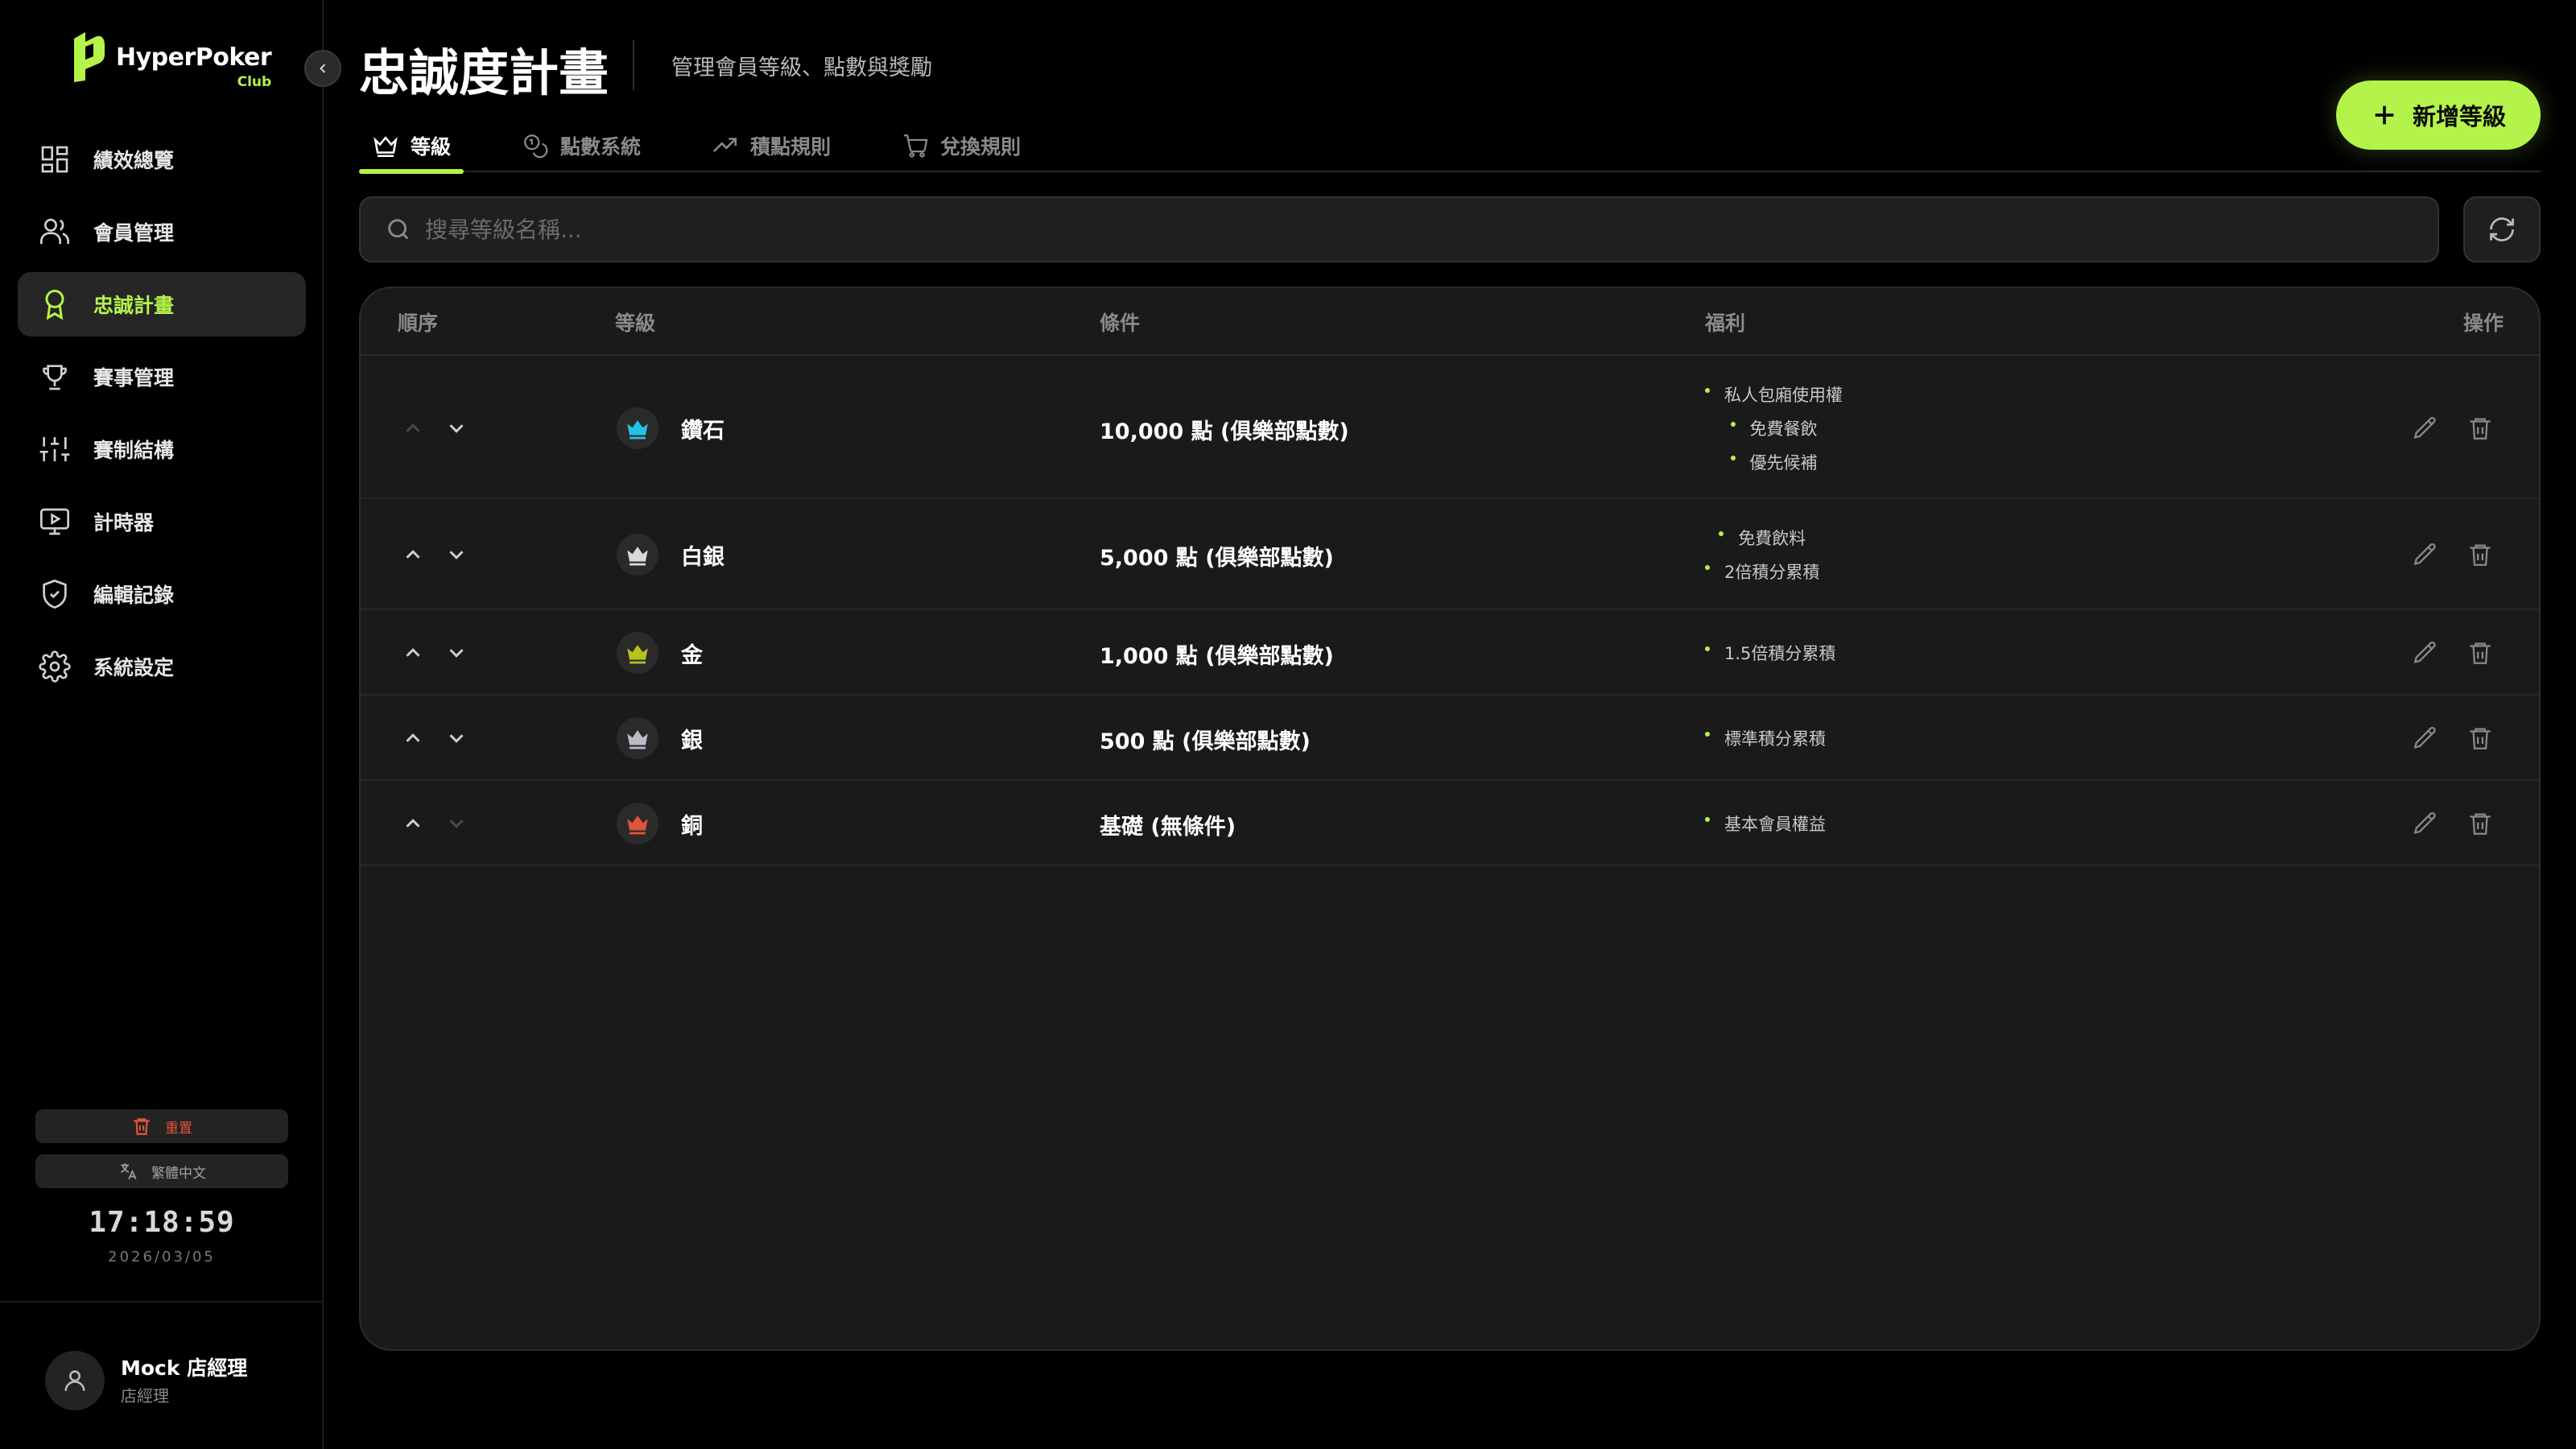 Image resolution: width=2576 pixels, height=1449 pixels. What do you see at coordinates (162, 377) in the screenshot?
I see `sidebar-item-tournaments: 賽事管理` at bounding box center [162, 377].